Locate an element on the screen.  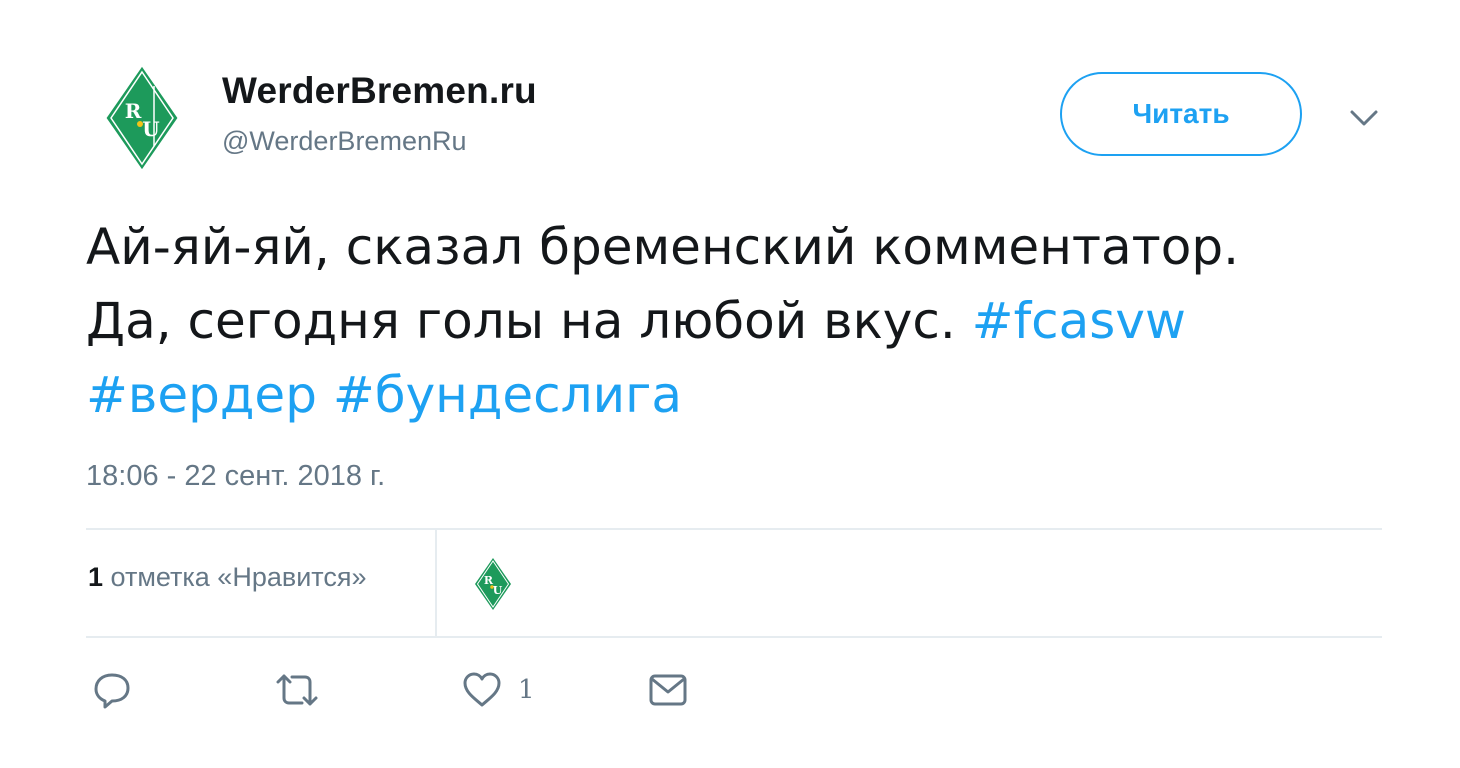
like-button: 1 is located at coordinates (498, 690).